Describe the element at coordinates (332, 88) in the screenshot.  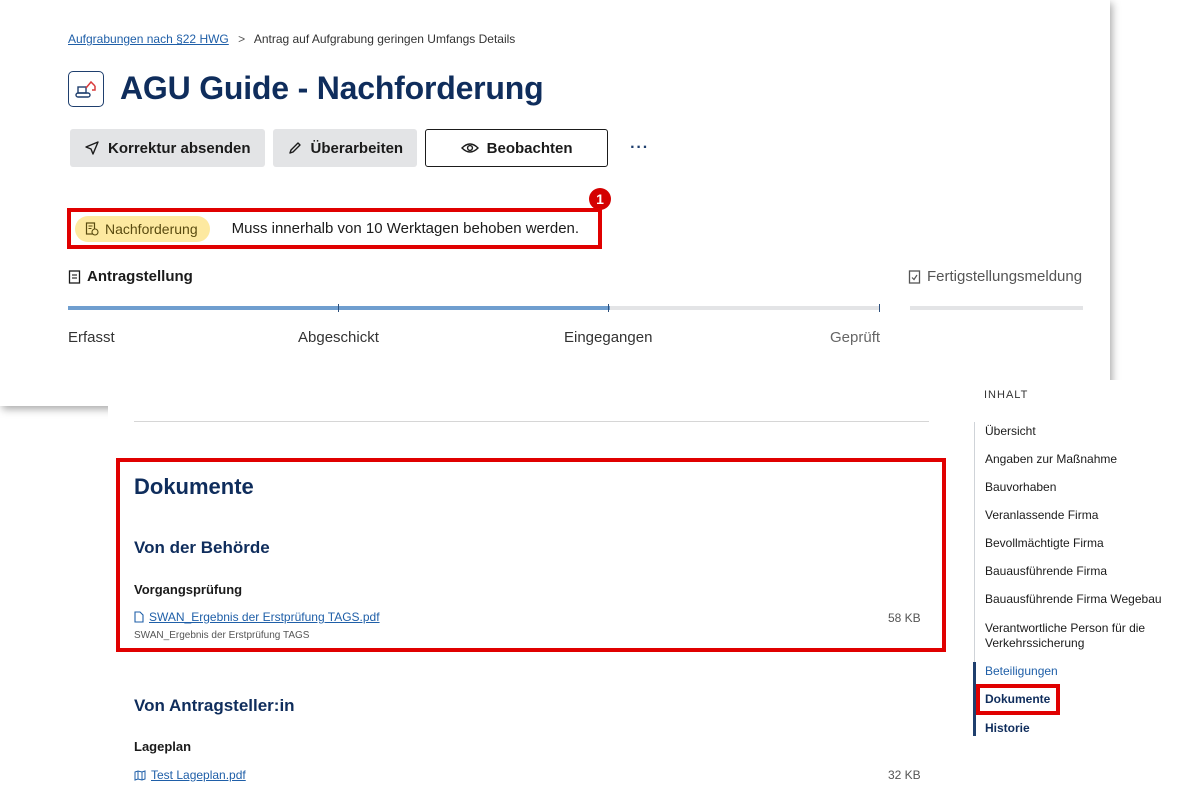
I see `page-title: AGU Guide - Nachforderung` at that location.